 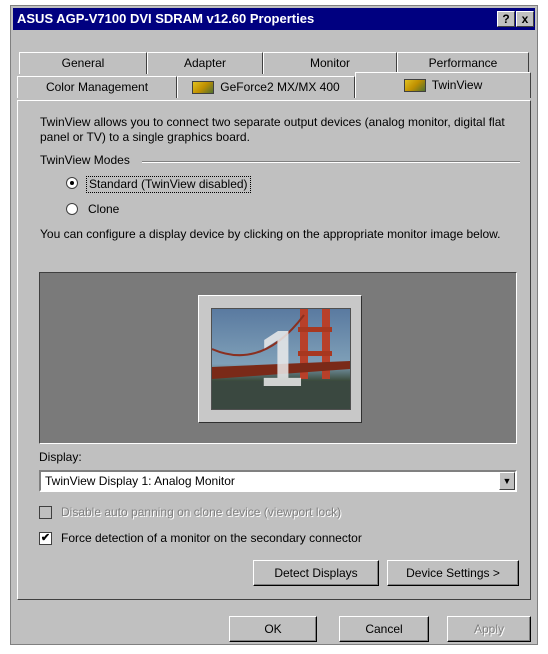 What do you see at coordinates (525, 19) in the screenshot?
I see `close-button: x` at bounding box center [525, 19].